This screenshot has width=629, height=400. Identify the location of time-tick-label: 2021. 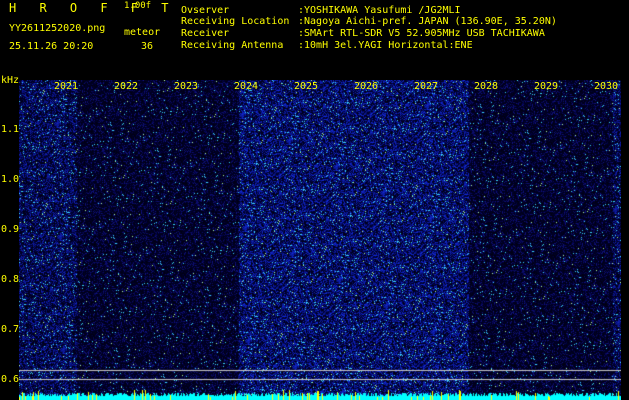
(66, 86).